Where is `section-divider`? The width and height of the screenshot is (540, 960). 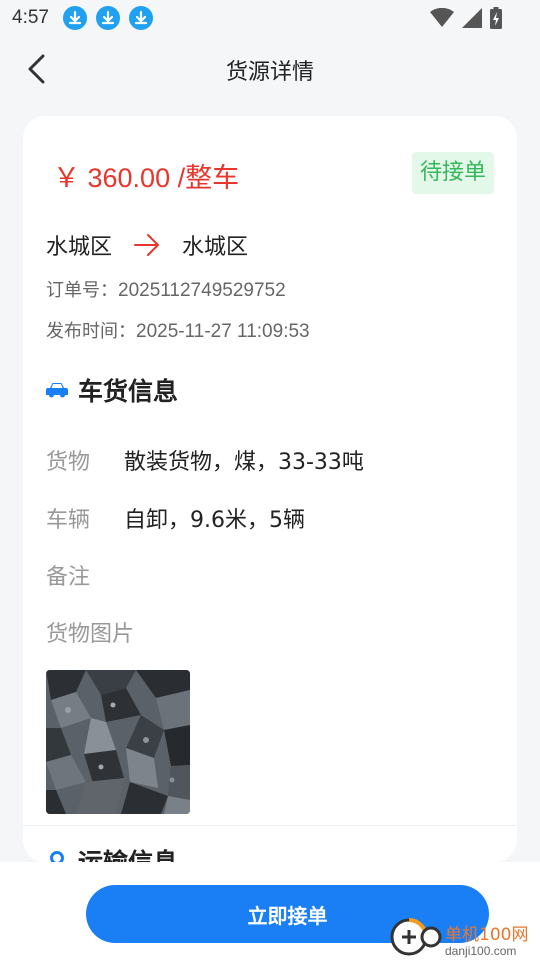
section-divider is located at coordinates (270, 825).